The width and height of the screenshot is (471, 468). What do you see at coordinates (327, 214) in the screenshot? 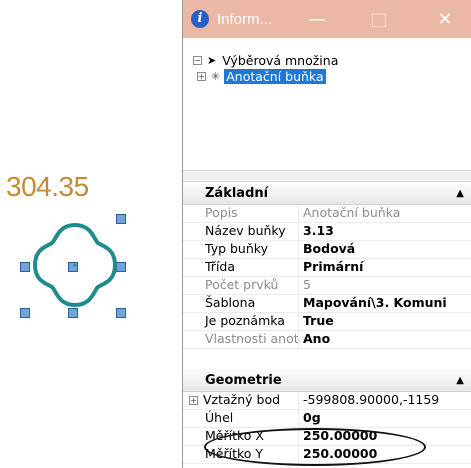
I see `property-row: Popis Anotační buňka` at bounding box center [327, 214].